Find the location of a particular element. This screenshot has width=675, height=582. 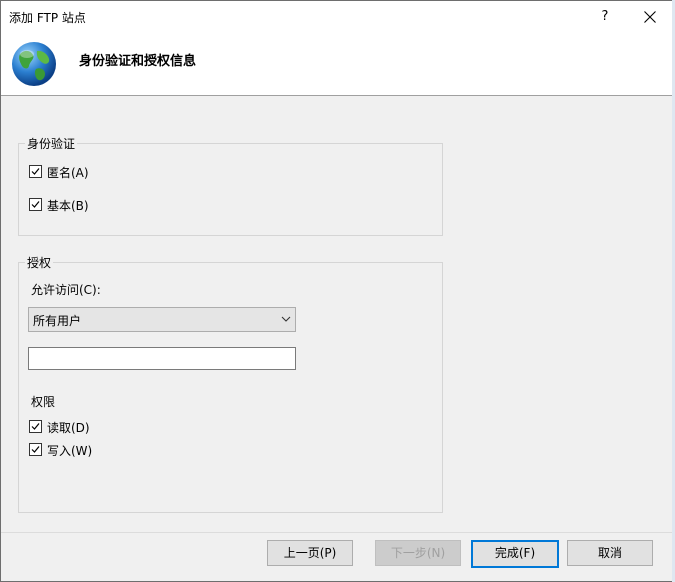

basic-checkbox is located at coordinates (35, 204).